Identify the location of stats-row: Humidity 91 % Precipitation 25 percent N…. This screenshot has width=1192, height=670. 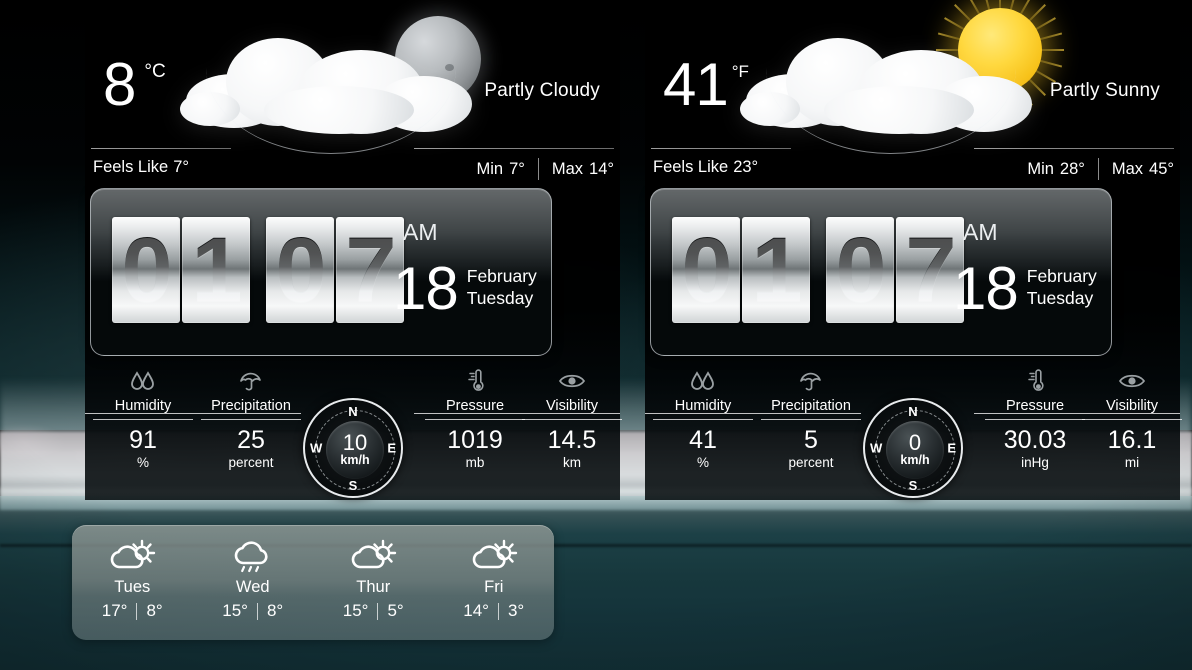
(353, 432).